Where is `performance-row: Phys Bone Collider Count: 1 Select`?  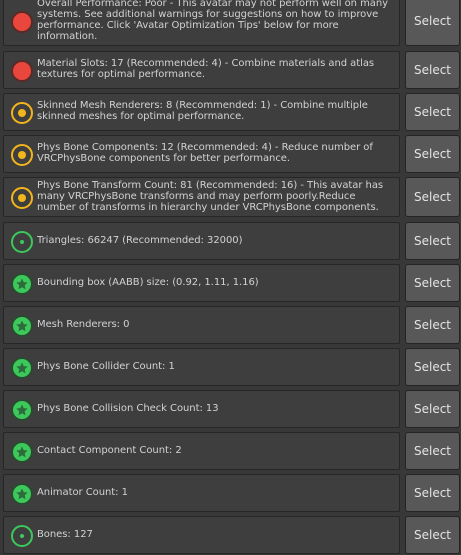
performance-row: Phys Bone Collider Count: 1 Select is located at coordinates (230, 367).